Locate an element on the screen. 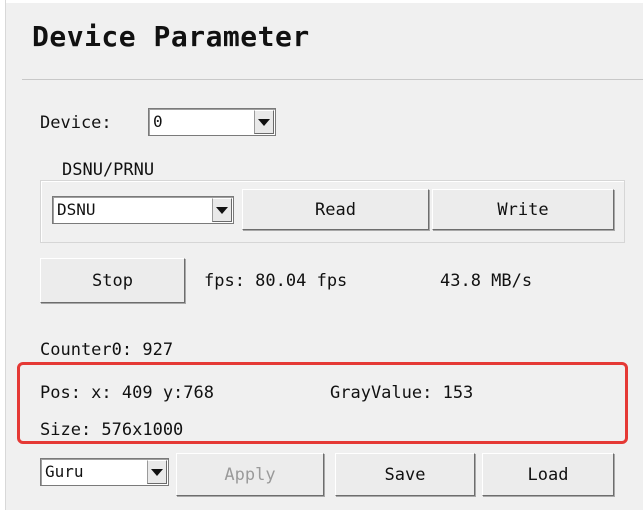 The width and height of the screenshot is (643, 510). gray-value-readout: GrayValue: 153 is located at coordinates (402, 393).